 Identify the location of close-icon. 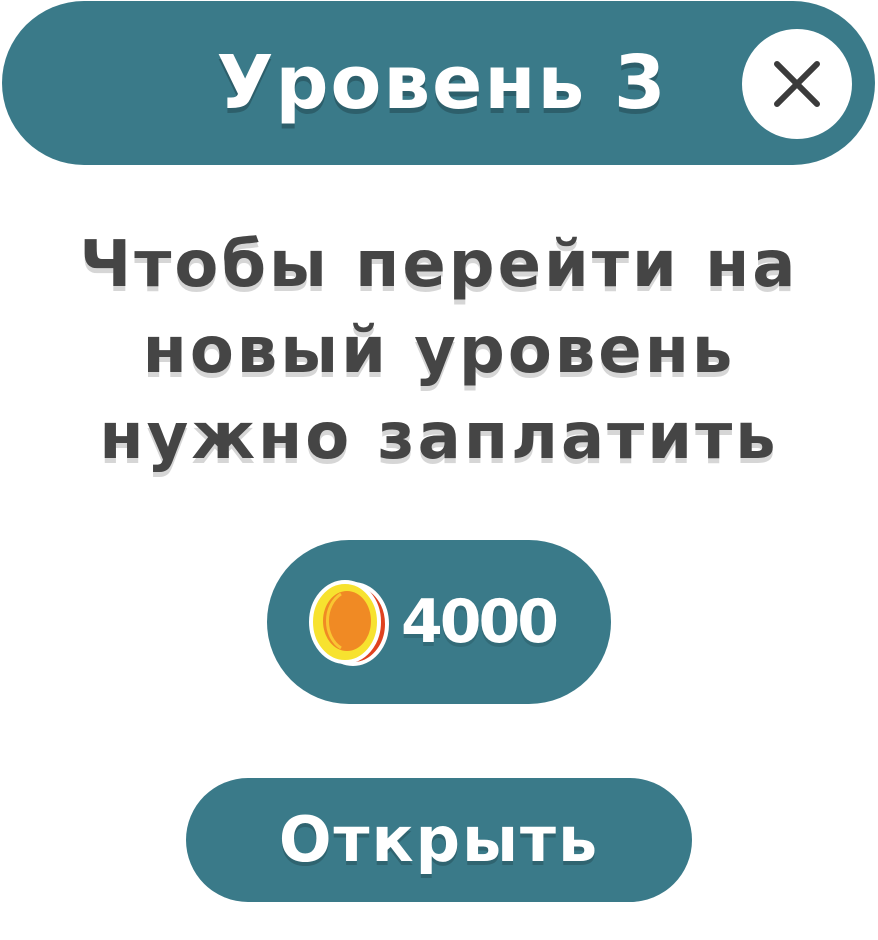
(797, 84).